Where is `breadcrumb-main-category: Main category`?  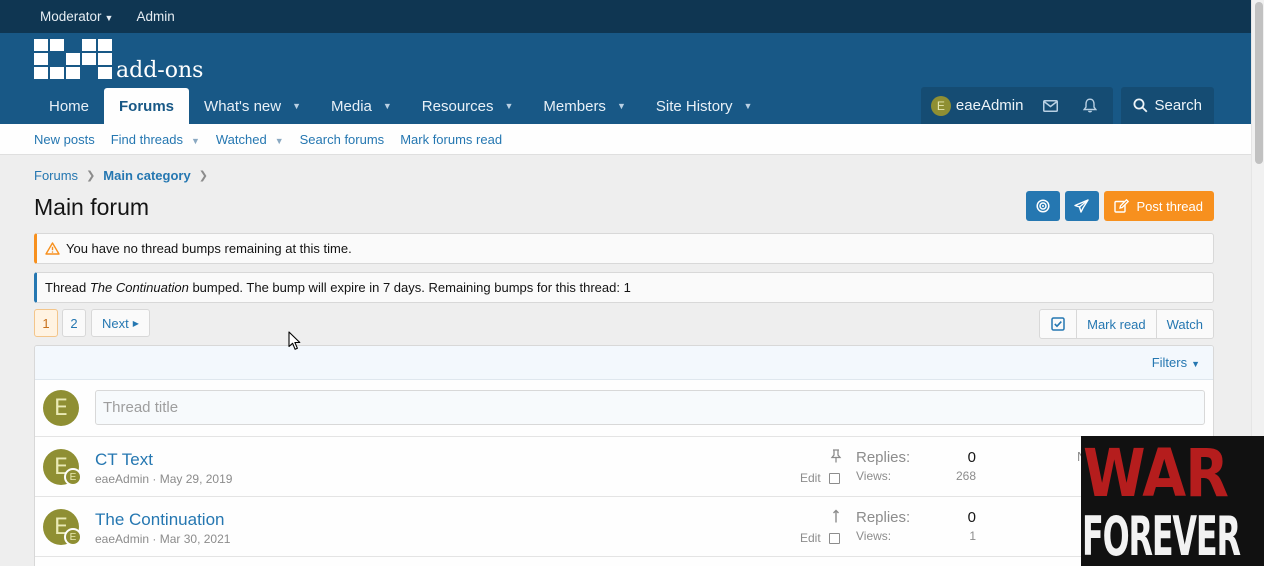 breadcrumb-main-category: Main category is located at coordinates (146, 175).